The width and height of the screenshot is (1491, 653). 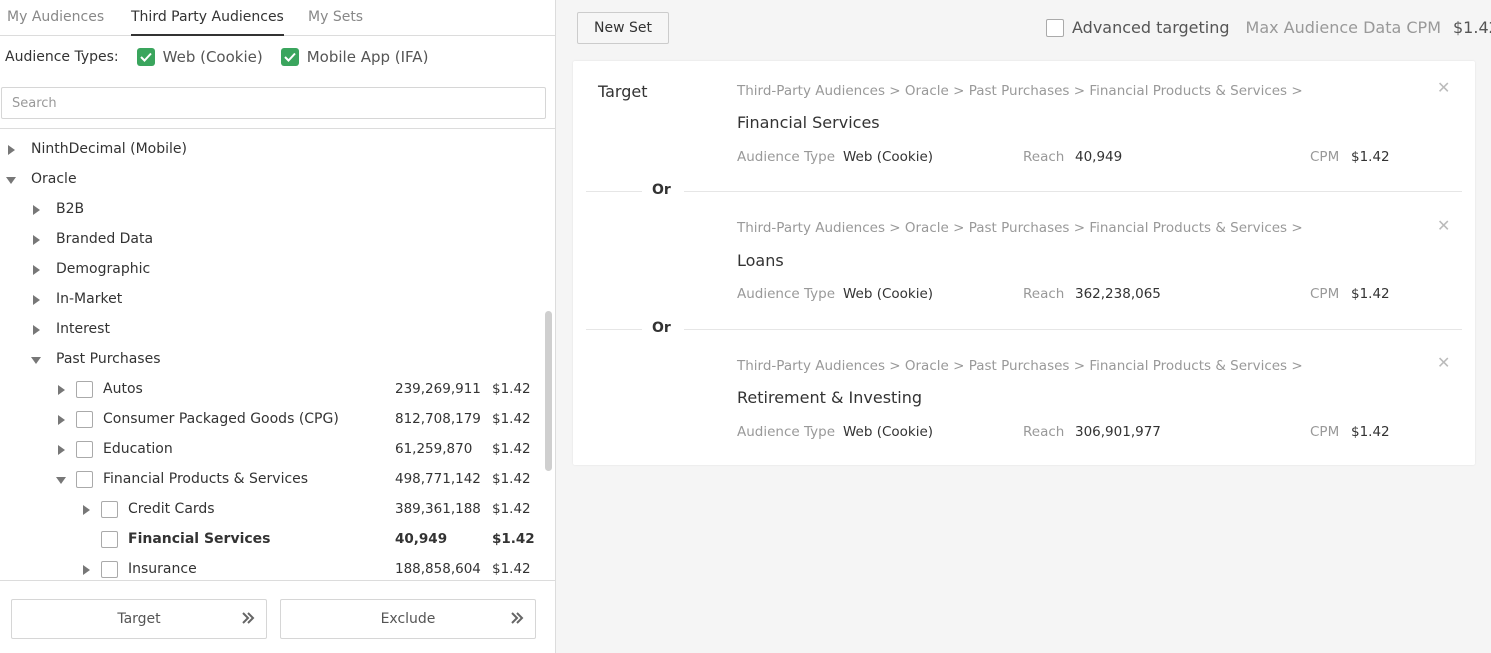 What do you see at coordinates (272, 210) in the screenshot?
I see `tree-item-b2b: B2B` at bounding box center [272, 210].